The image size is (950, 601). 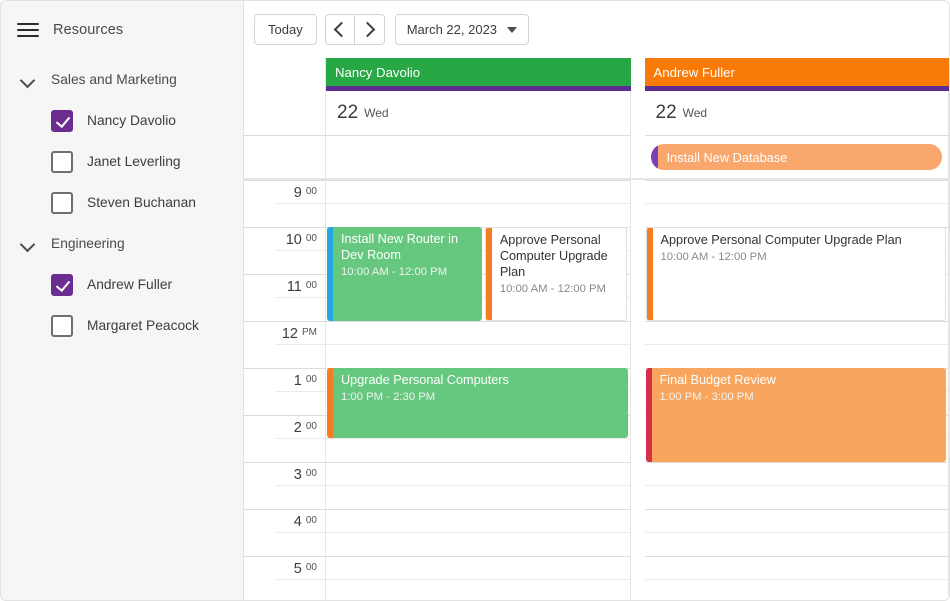 What do you see at coordinates (130, 202) in the screenshot?
I see `resource-item: Steven Buchanan` at bounding box center [130, 202].